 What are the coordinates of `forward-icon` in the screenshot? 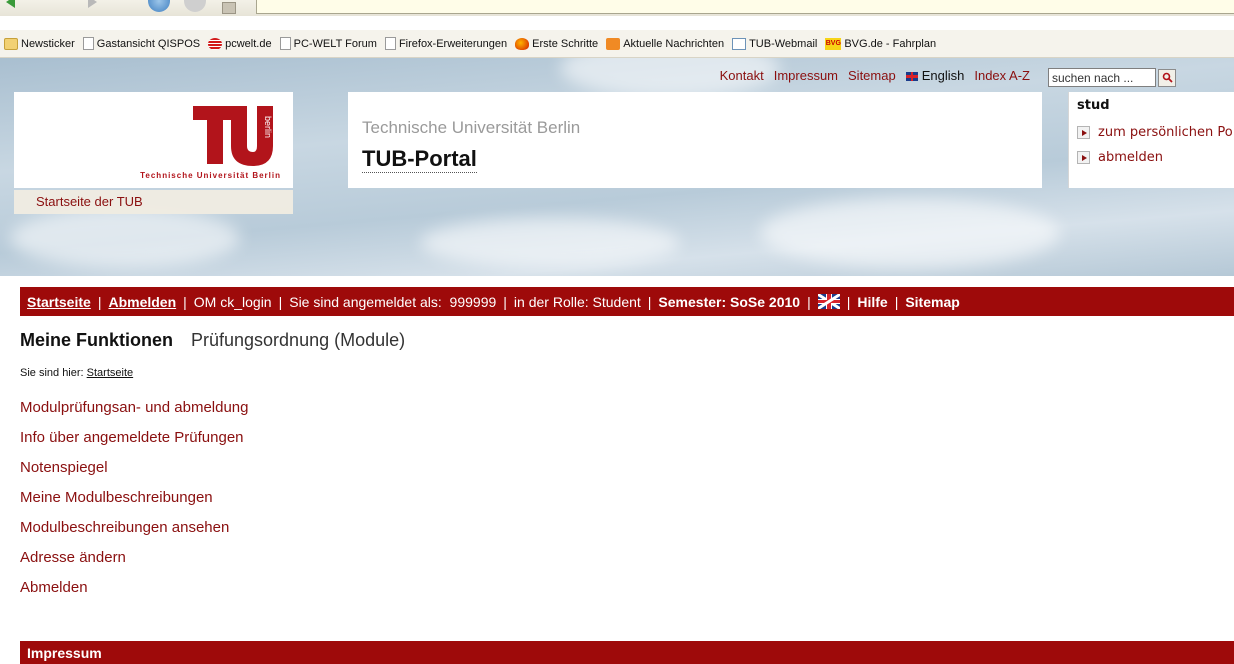 It's located at (92, 4).